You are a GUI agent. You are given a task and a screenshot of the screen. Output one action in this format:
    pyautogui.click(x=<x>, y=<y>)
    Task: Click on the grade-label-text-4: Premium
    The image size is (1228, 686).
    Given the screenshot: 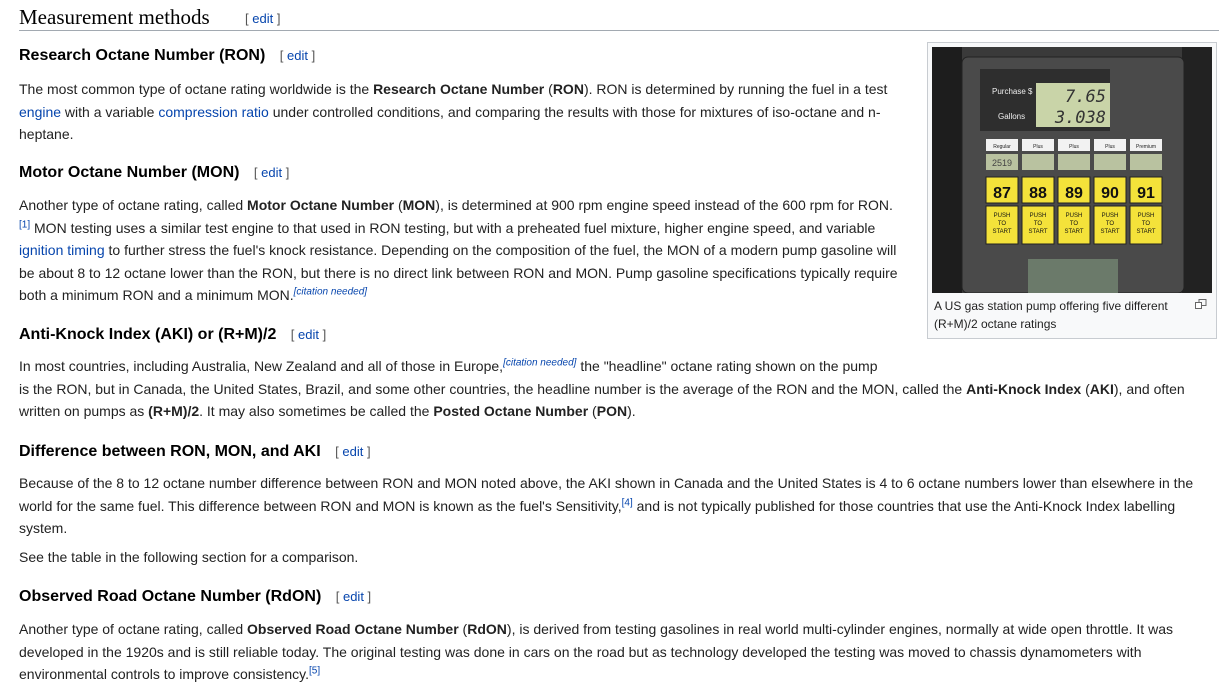 What is the action you would take?
    pyautogui.click(x=1146, y=147)
    